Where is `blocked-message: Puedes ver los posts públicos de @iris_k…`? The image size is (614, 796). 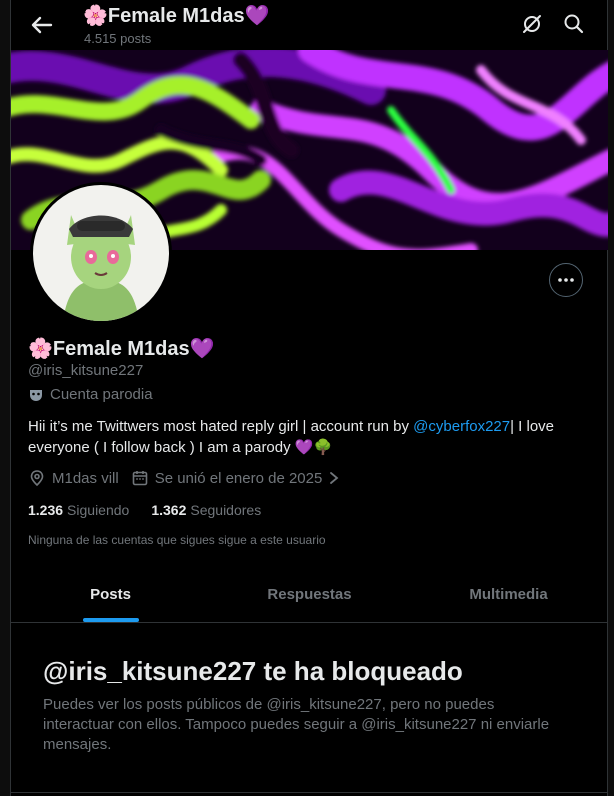 blocked-message: Puedes ver los posts públicos de @iris_k… is located at coordinates (296, 724).